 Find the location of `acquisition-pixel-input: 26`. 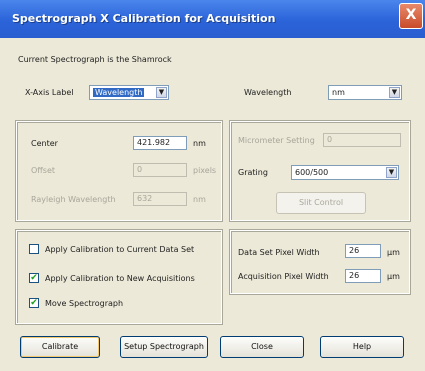

acquisition-pixel-input: 26 is located at coordinates (363, 276).